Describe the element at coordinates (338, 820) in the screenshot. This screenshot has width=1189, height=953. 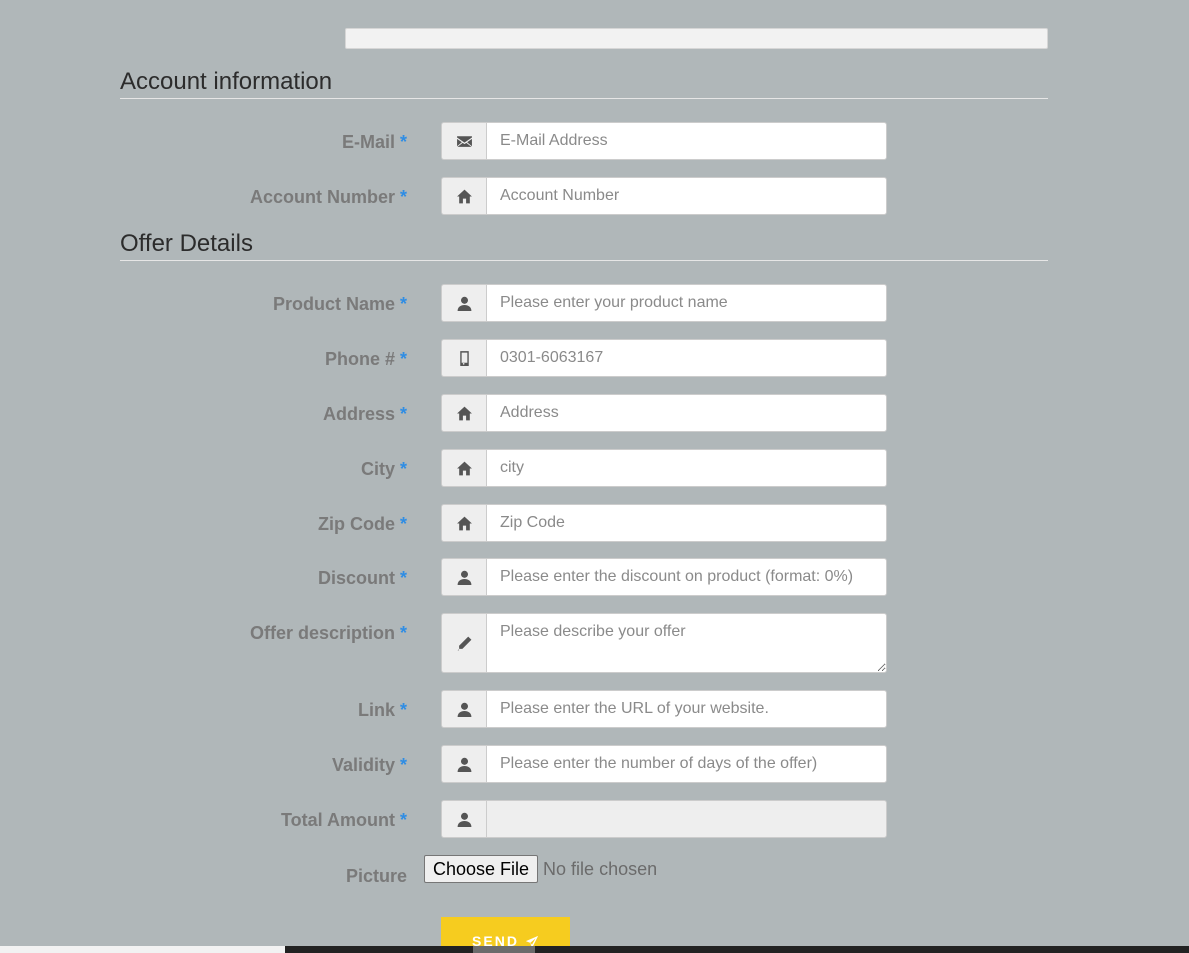
I see `field-label-total-amount: Total Amount` at that location.